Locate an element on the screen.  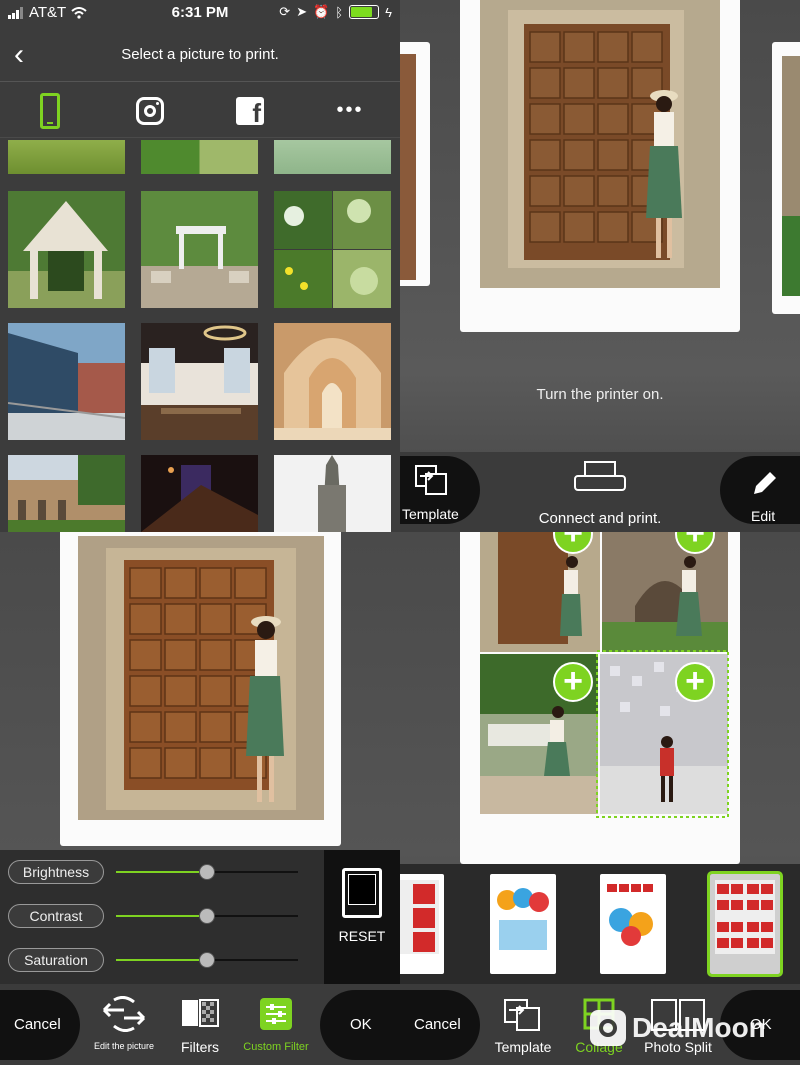
collage-card: + + + + is located at coordinates (600, 698).